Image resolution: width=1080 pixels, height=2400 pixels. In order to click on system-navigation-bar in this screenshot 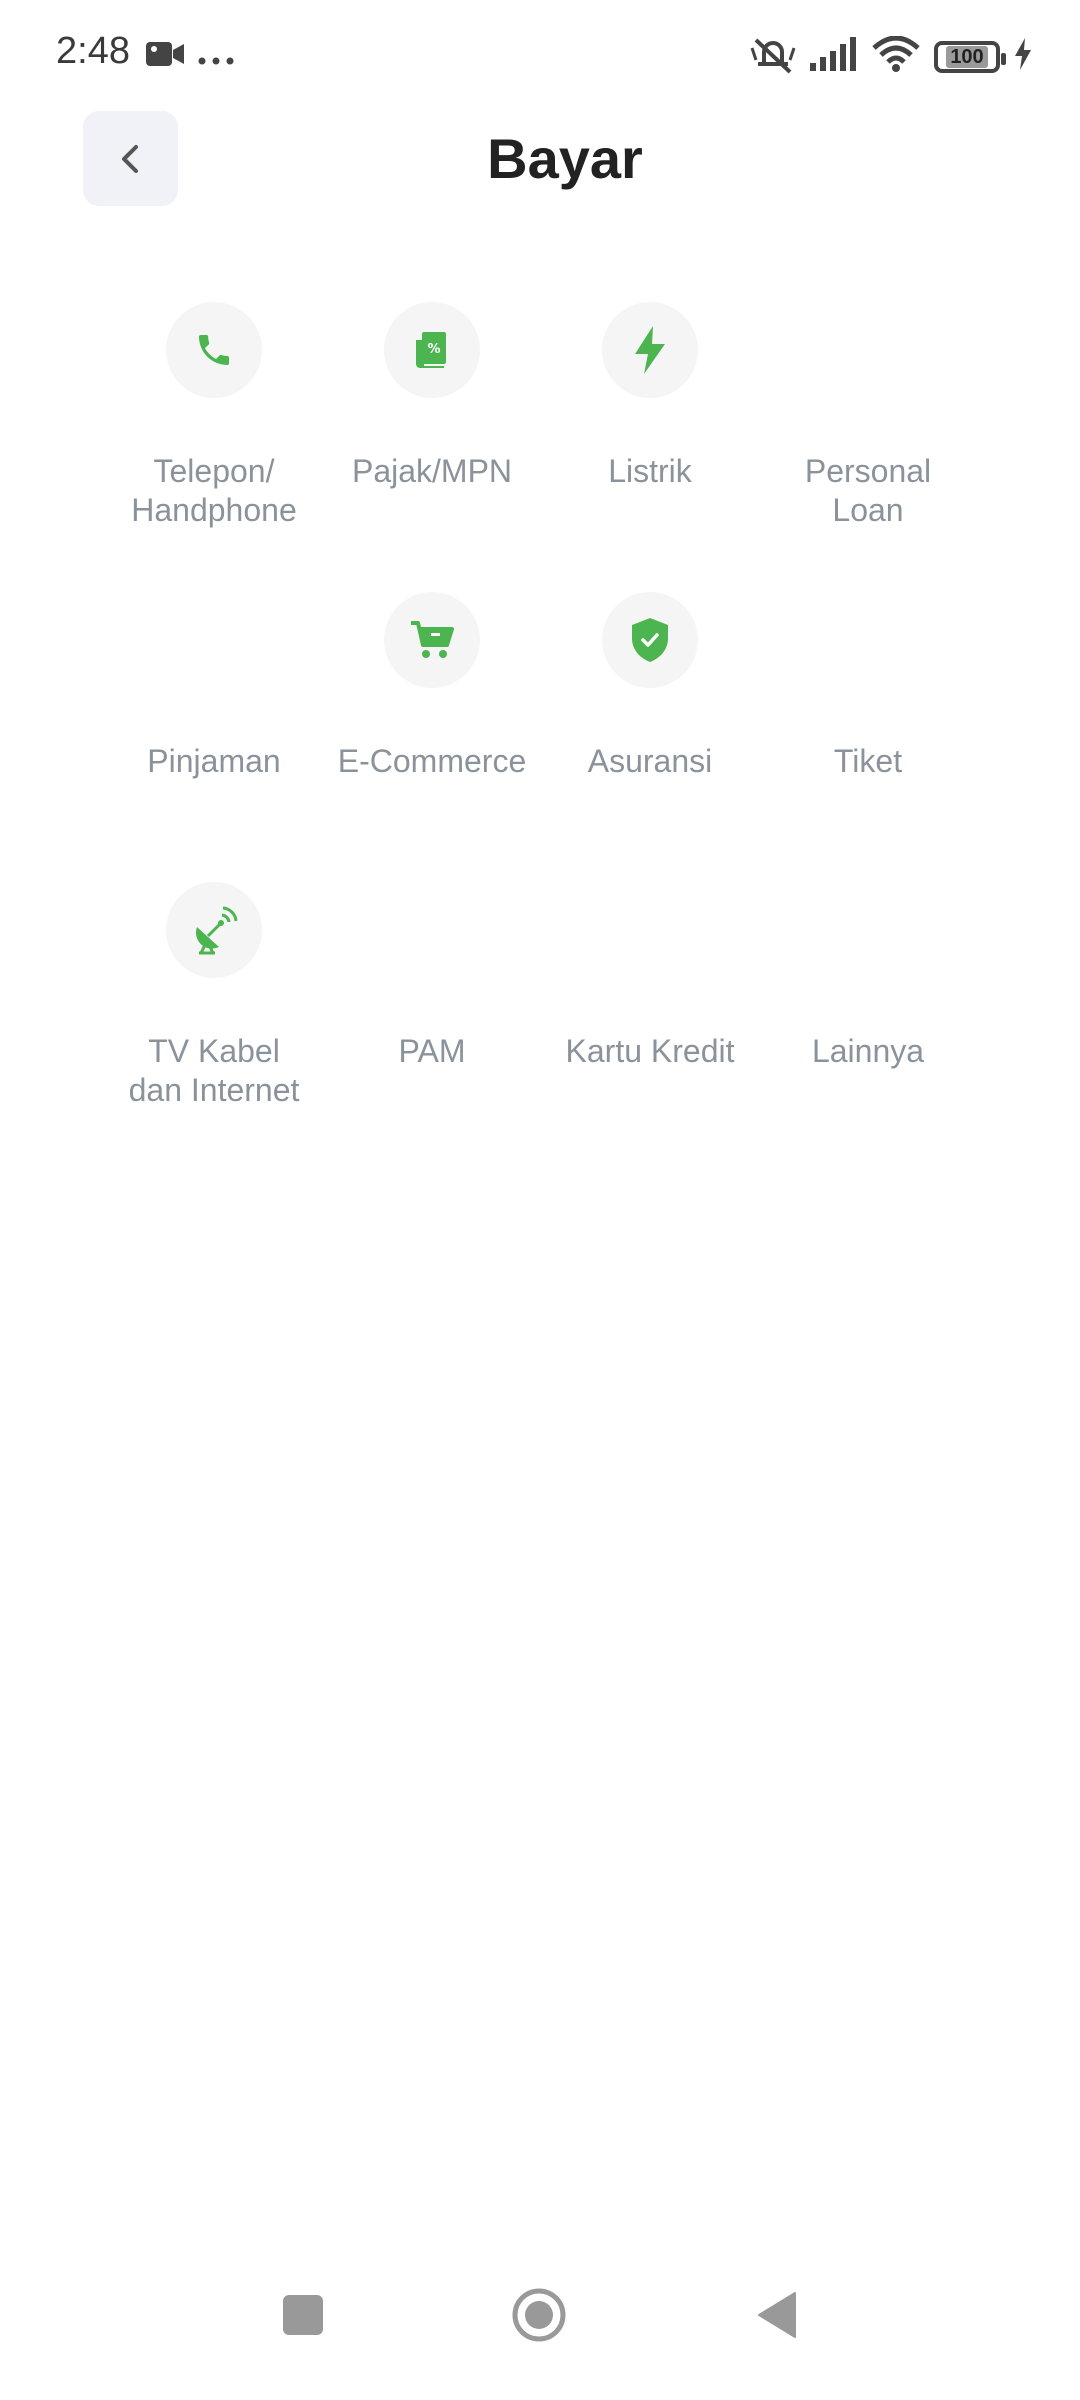, I will do `click(540, 2330)`.